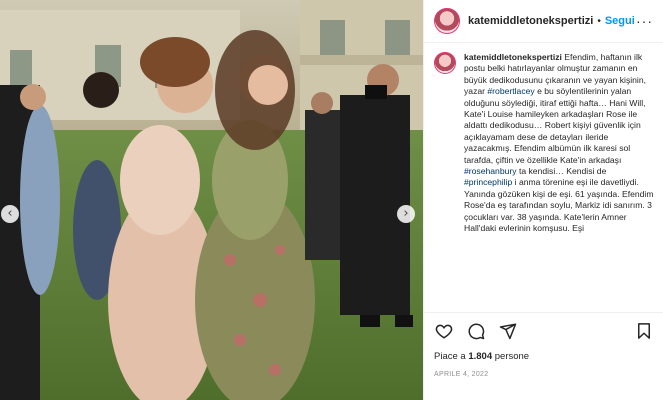  What do you see at coordinates (447, 21) in the screenshot?
I see `avatar` at bounding box center [447, 21].